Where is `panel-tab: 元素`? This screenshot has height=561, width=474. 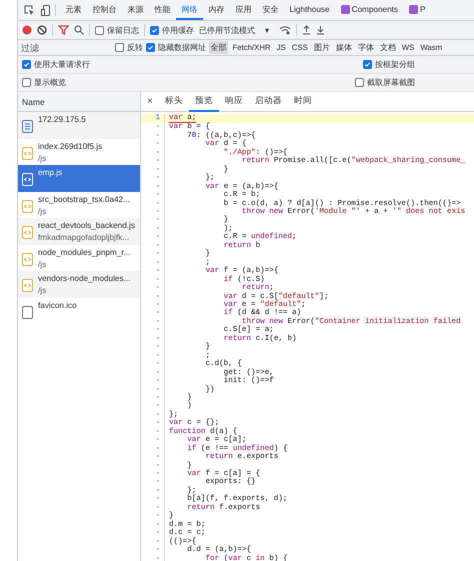
panel-tab: 元素 is located at coordinates (73, 10).